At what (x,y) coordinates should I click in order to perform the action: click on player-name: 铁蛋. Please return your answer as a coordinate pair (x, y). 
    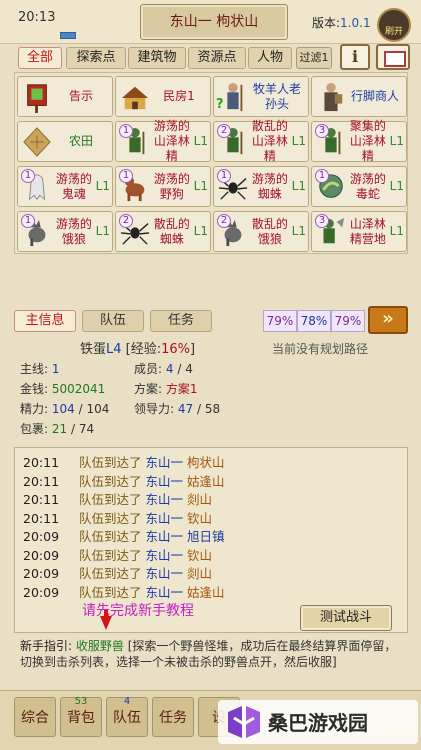
    Looking at the image, I should click on (93, 349).